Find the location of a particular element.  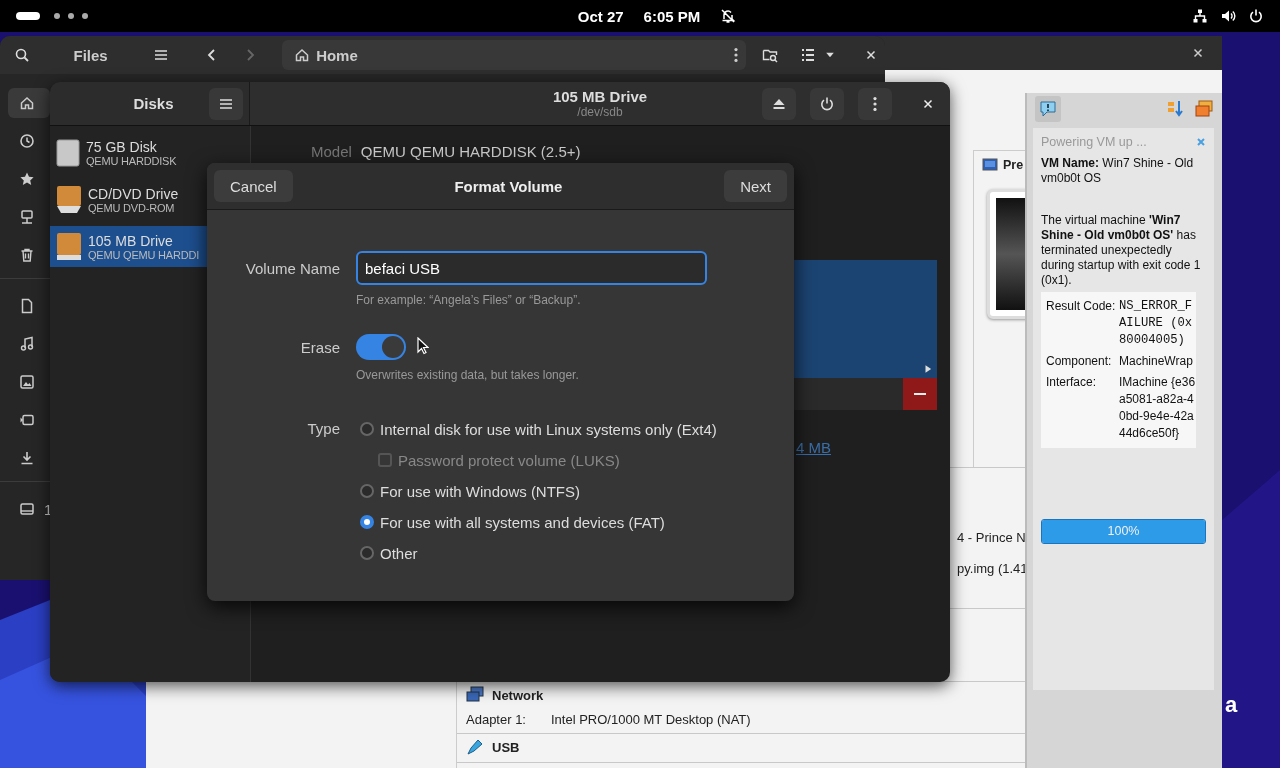

sidebar-item is located at coordinates (29, 103).